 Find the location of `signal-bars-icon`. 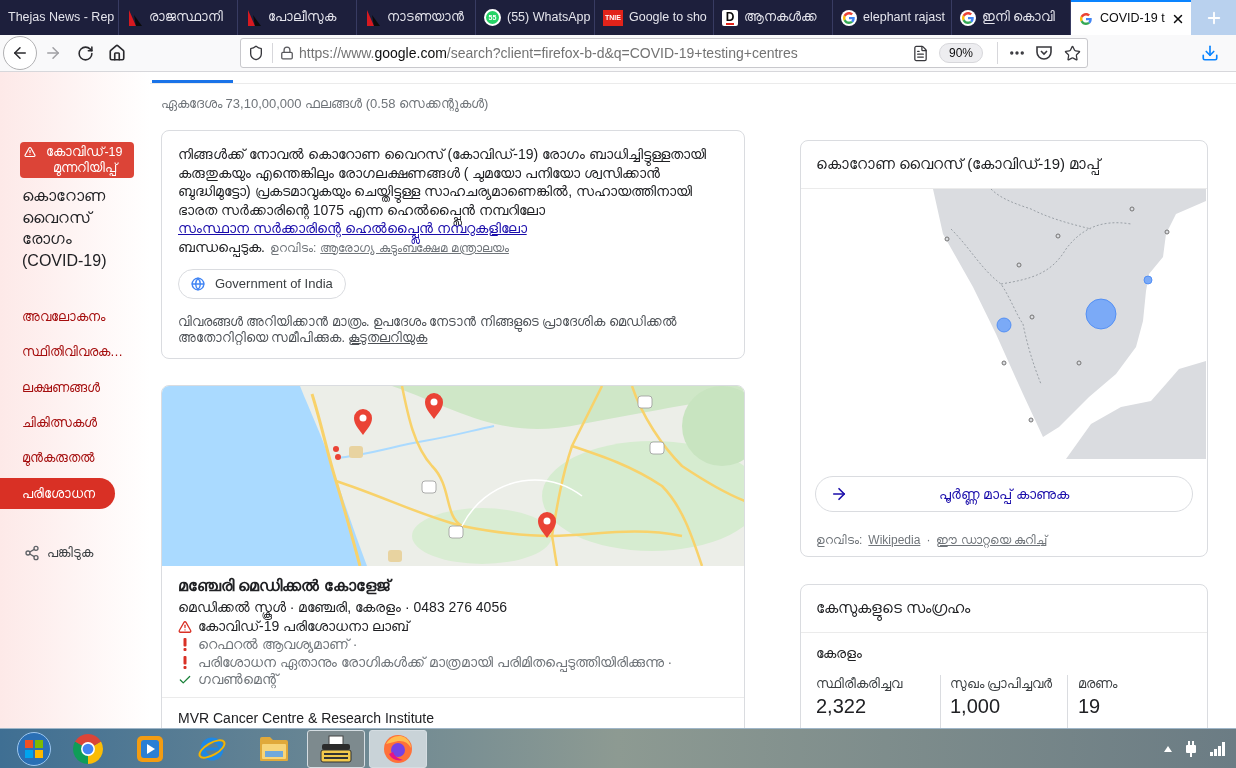

signal-bars-icon is located at coordinates (1218, 748).